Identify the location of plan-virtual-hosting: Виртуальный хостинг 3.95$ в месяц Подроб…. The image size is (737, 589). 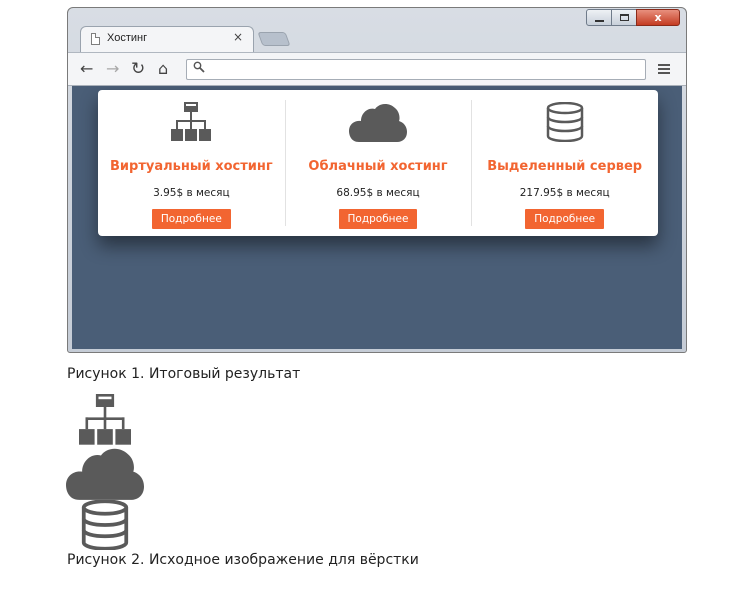
(191, 163).